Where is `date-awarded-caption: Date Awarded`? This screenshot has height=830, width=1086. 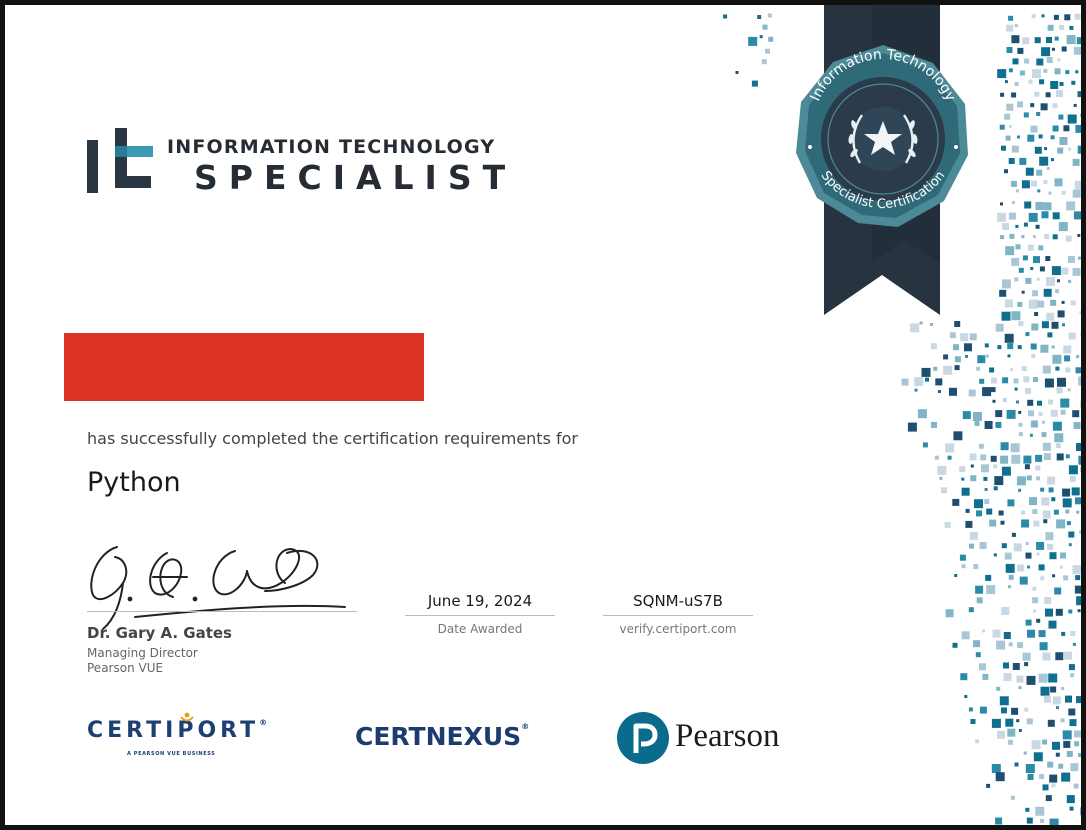 date-awarded-caption: Date Awarded is located at coordinates (480, 629).